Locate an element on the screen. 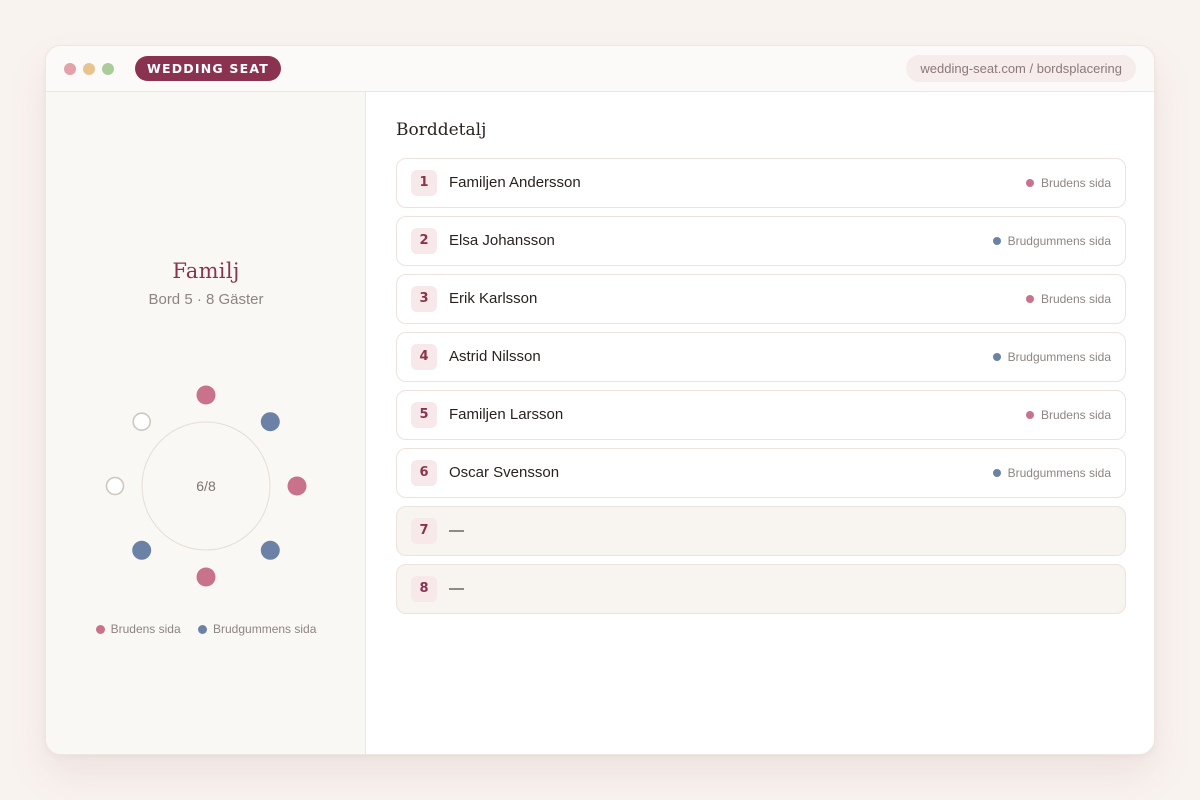 This screenshot has height=800, width=1200. url-bar: wedding-seat.com / bordsplacering is located at coordinates (1021, 68).